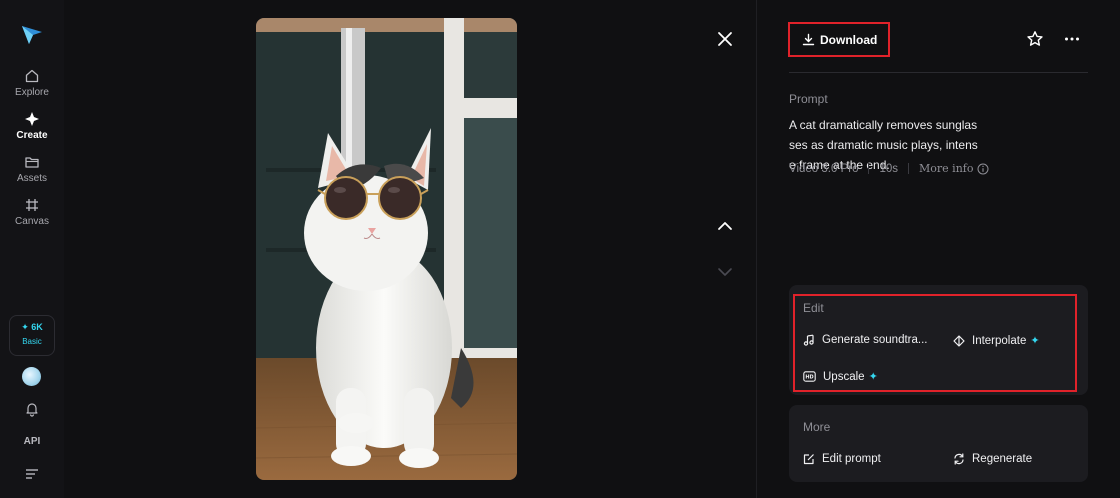  What do you see at coordinates (983, 168) in the screenshot?
I see `info-icon` at bounding box center [983, 168].